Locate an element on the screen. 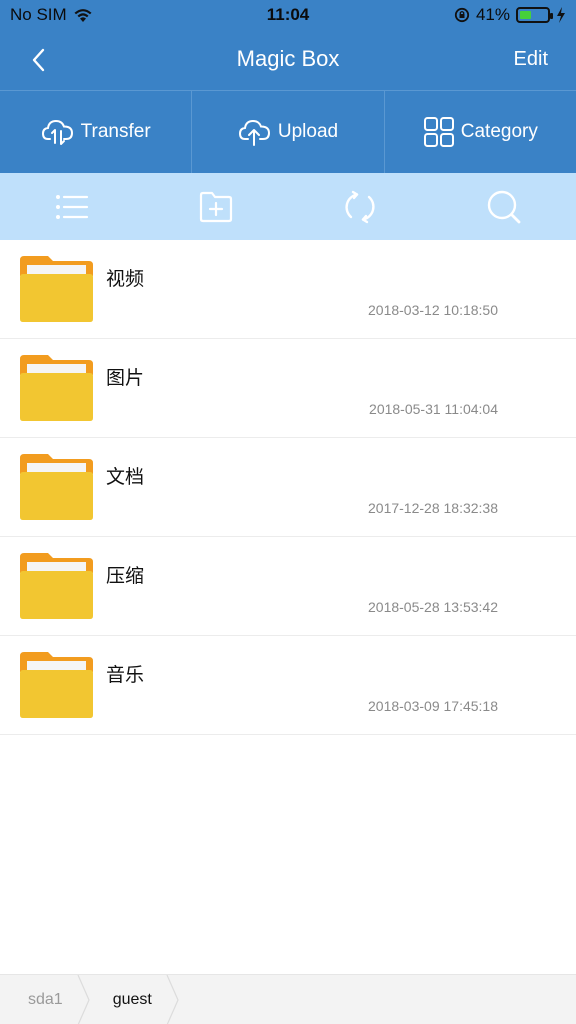 Image resolution: width=576 pixels, height=1024 pixels. list-item: 视频 2018-03-12 10:18:50 is located at coordinates (288, 289).